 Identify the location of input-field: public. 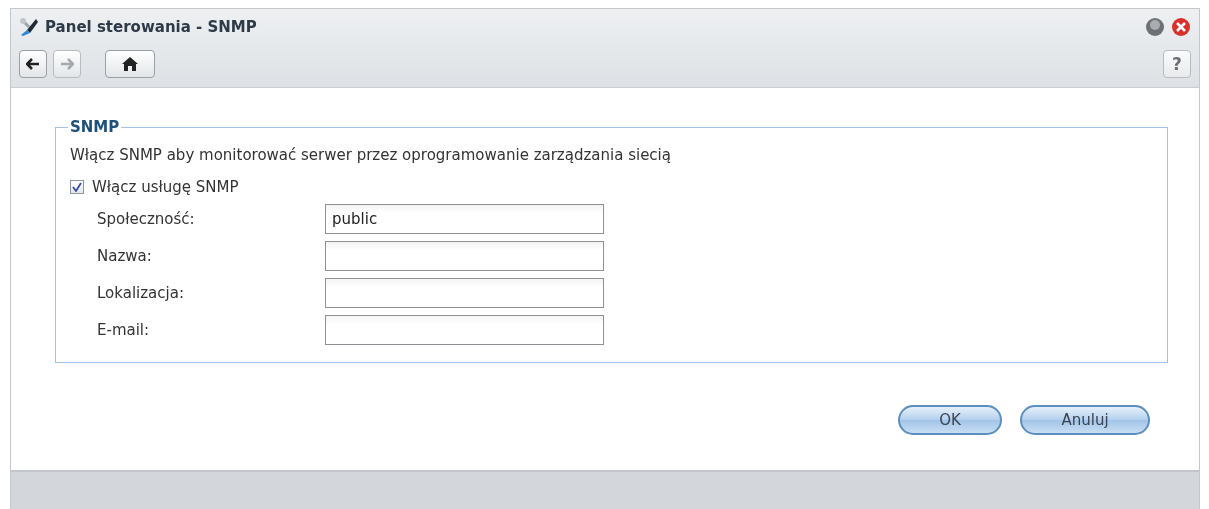
(464, 218).